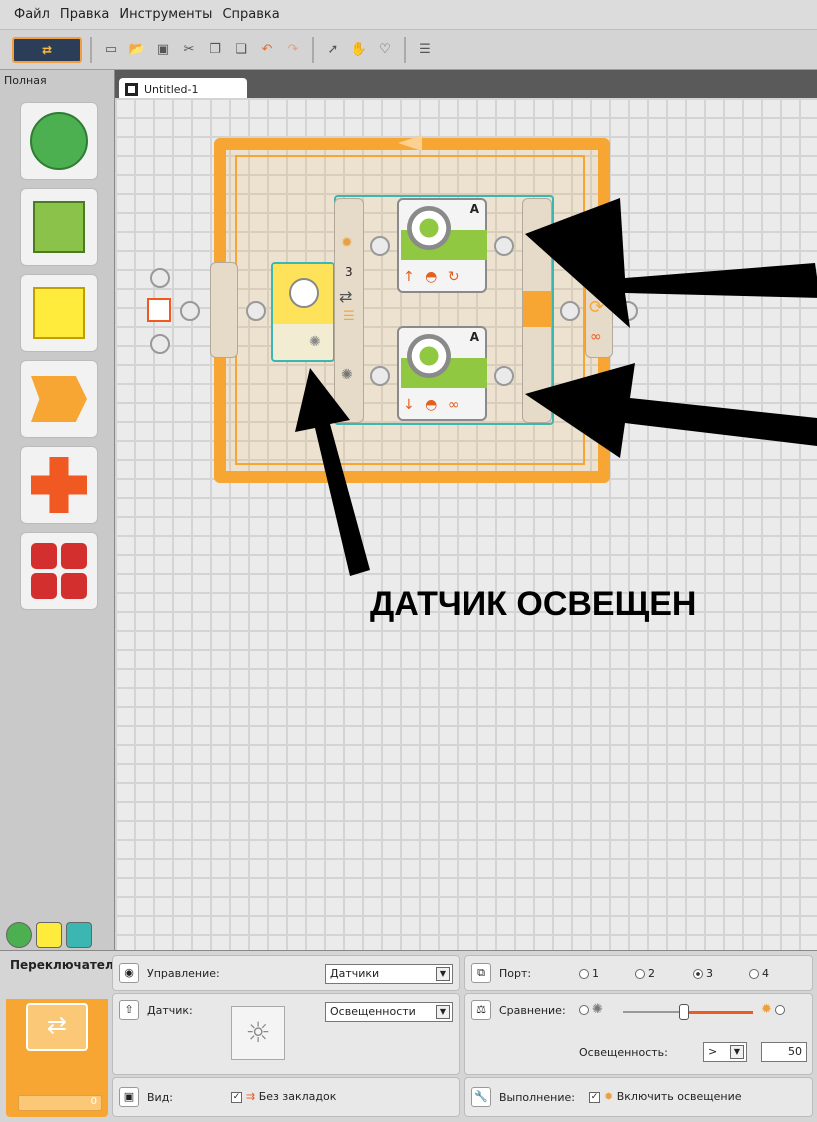 The width and height of the screenshot is (817, 1122). I want to click on compare-bright-option: ✹, so click(774, 1009).